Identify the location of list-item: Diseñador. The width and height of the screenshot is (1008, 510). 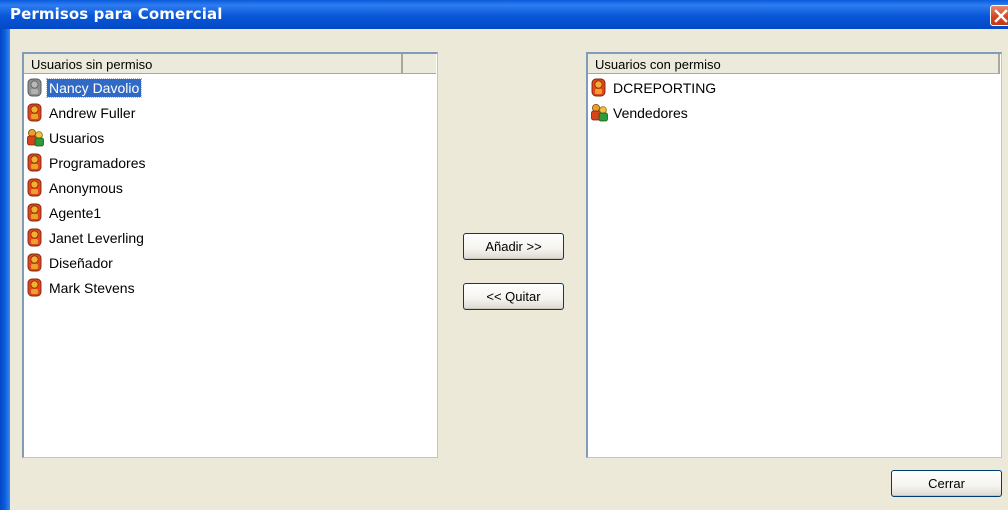
(87, 262).